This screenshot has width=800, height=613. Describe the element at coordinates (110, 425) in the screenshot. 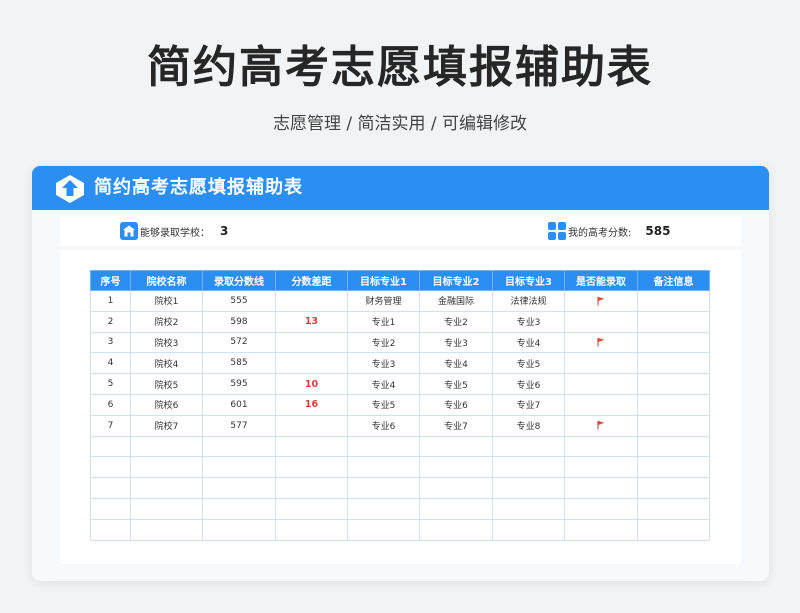

I see `cell-no: 7` at that location.